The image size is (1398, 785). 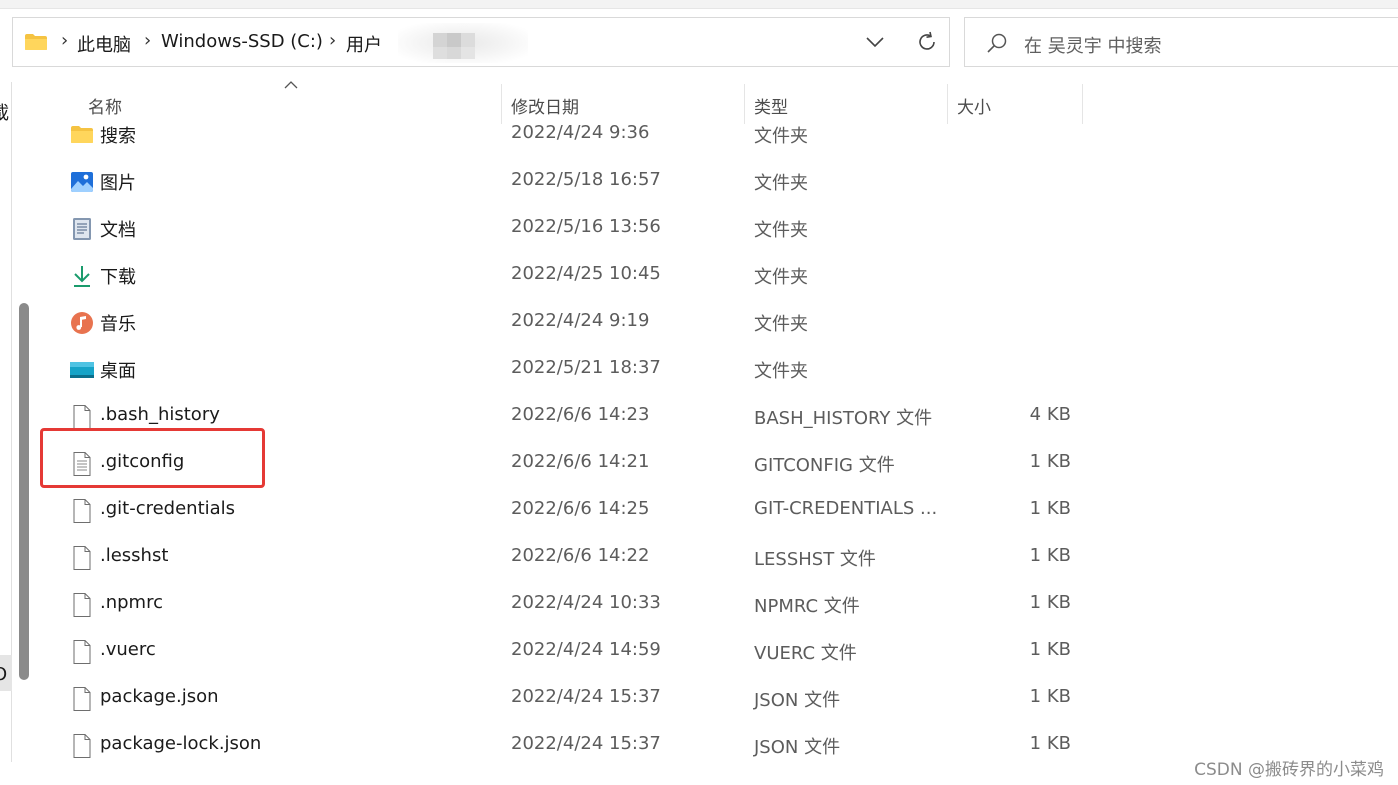 I want to click on file-date: 2022/4/24 14:59, so click(x=586, y=649).